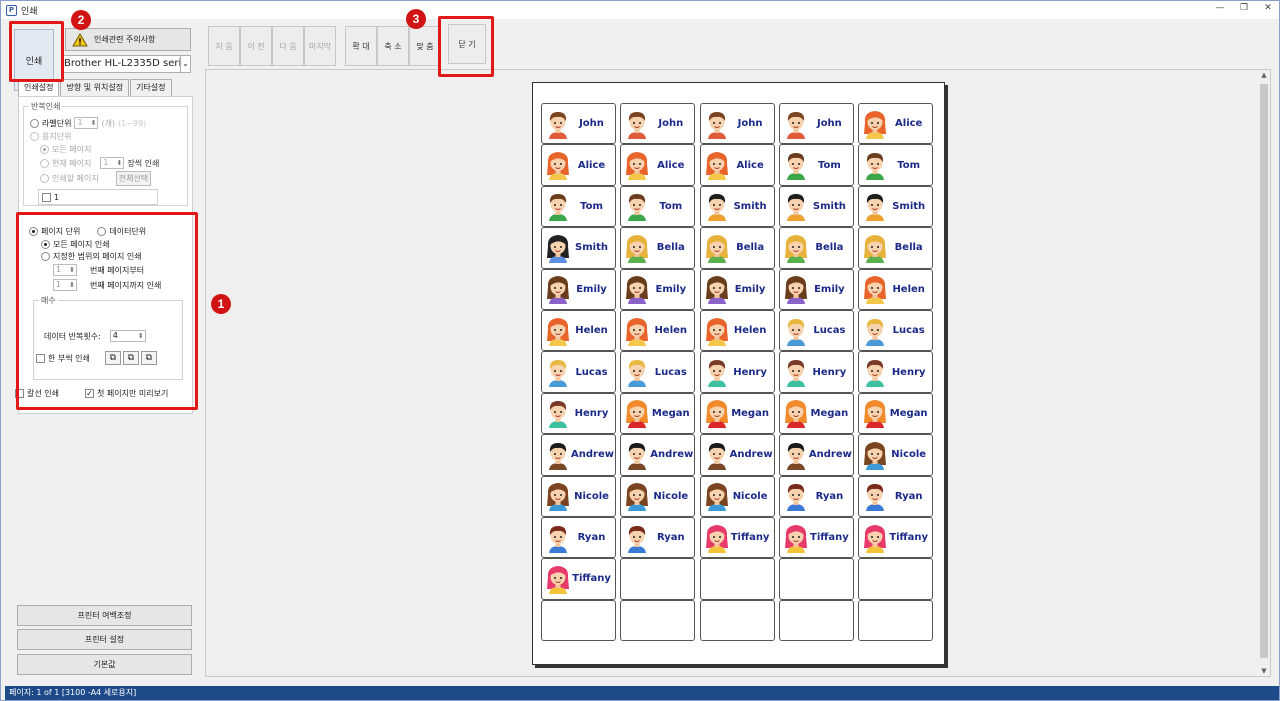 The image size is (1280, 701). Describe the element at coordinates (95, 87) in the screenshot. I see `tab-orientation: 방향 및 위치설정` at that location.